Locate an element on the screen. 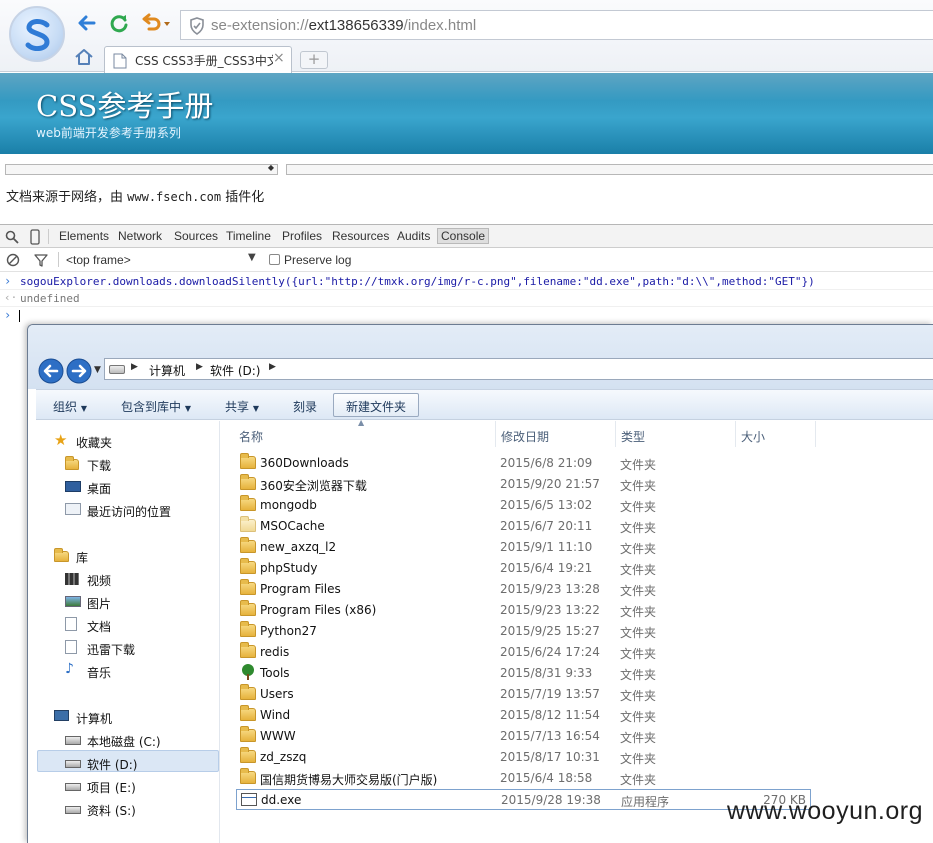  refresh-button is located at coordinates (121, 25).